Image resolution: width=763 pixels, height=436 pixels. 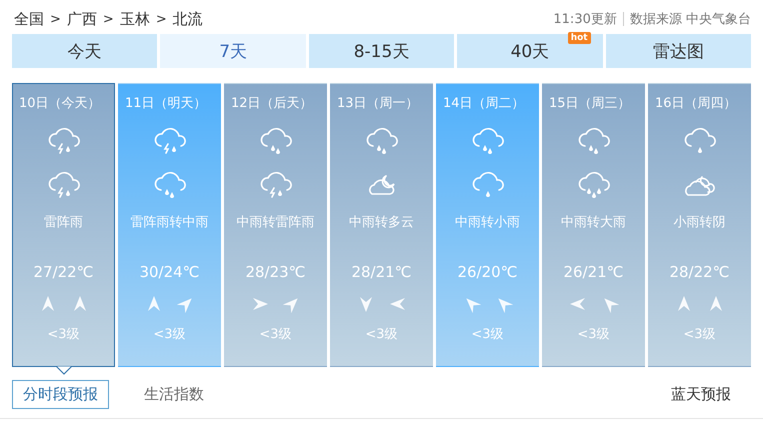 I want to click on weather-text: 中雨转小雨, so click(x=487, y=222).